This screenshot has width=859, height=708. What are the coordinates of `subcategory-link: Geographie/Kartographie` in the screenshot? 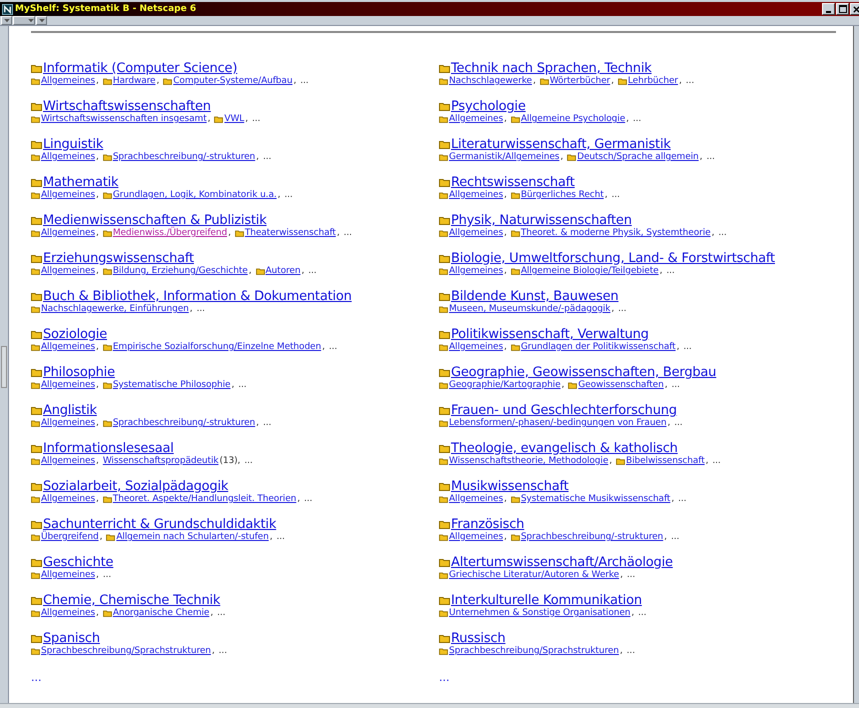 It's located at (505, 385).